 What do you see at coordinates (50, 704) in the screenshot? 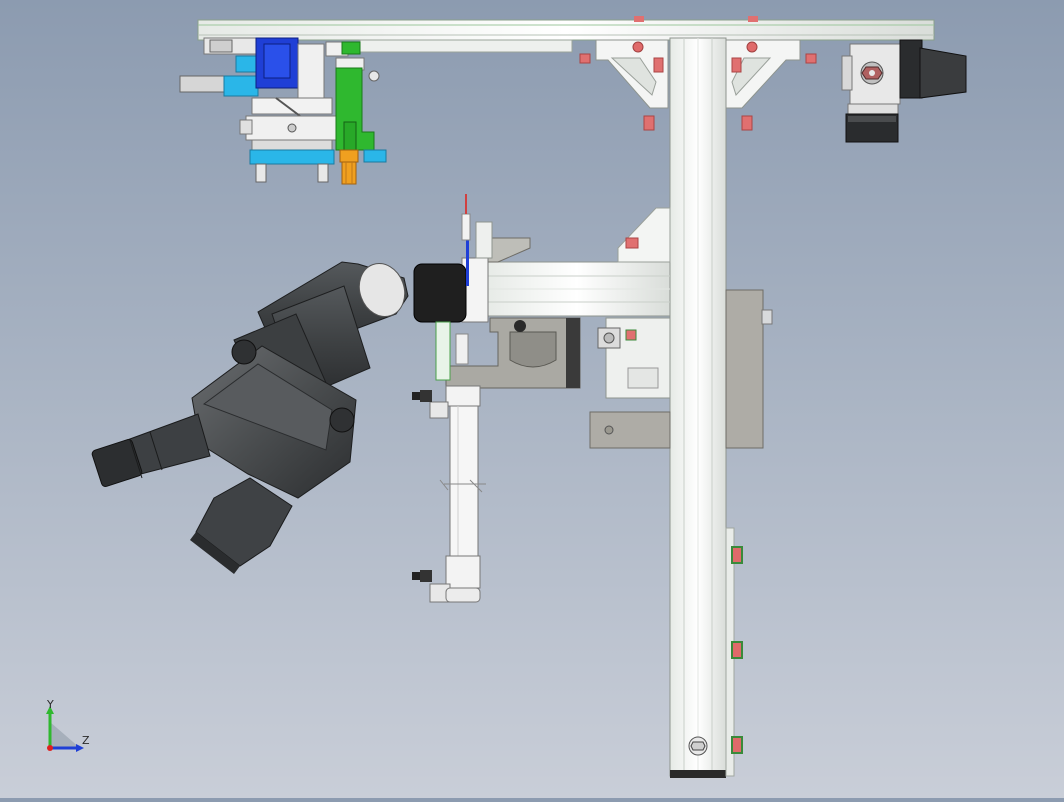
I see `axis-y-label: Y` at bounding box center [50, 704].